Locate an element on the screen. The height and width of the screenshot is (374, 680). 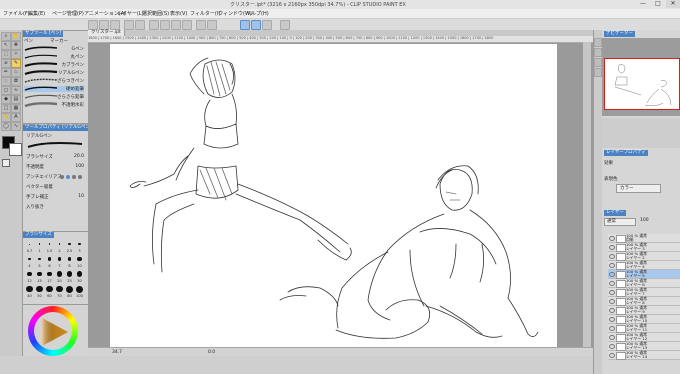
color-triangle is located at coordinates (54, 332).